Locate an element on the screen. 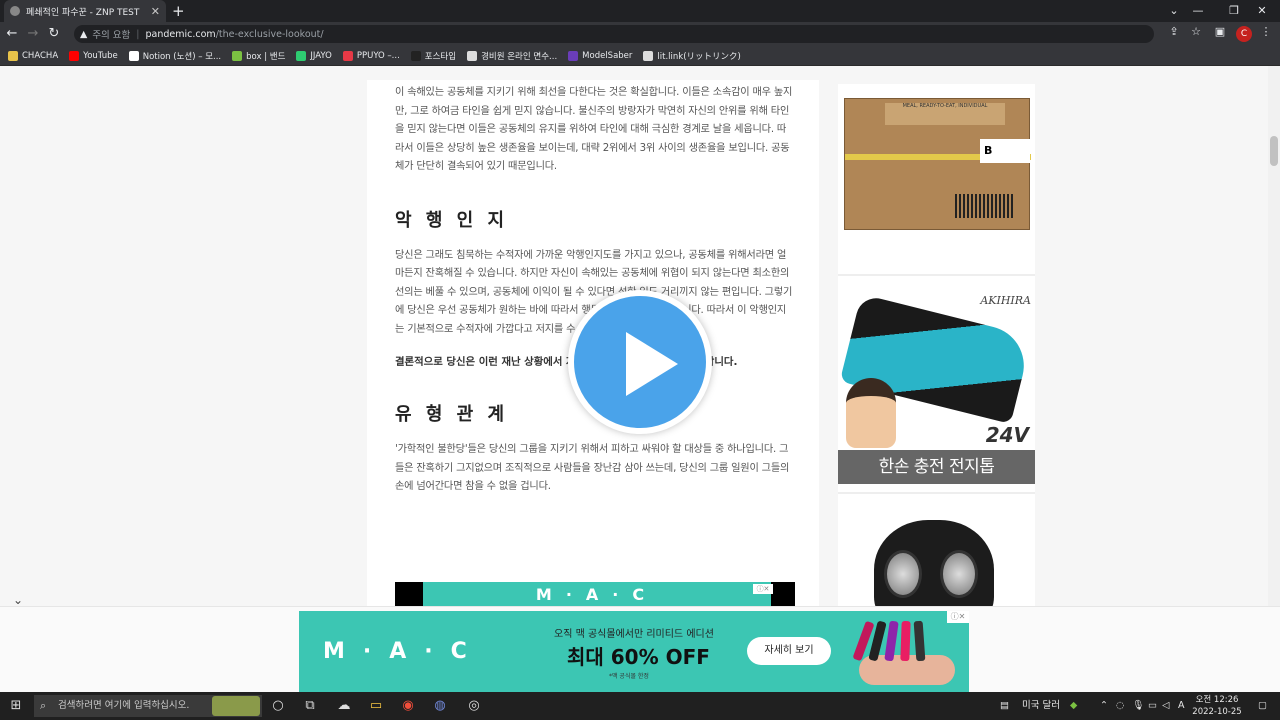 The width and height of the screenshot is (1280, 720). bookmark-label: CHACHA is located at coordinates (40, 55).